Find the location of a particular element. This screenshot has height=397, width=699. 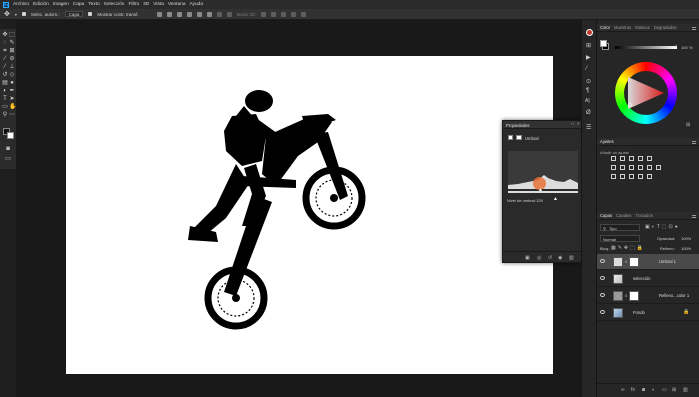

menu-edicion: Edición is located at coordinates (41, 4).